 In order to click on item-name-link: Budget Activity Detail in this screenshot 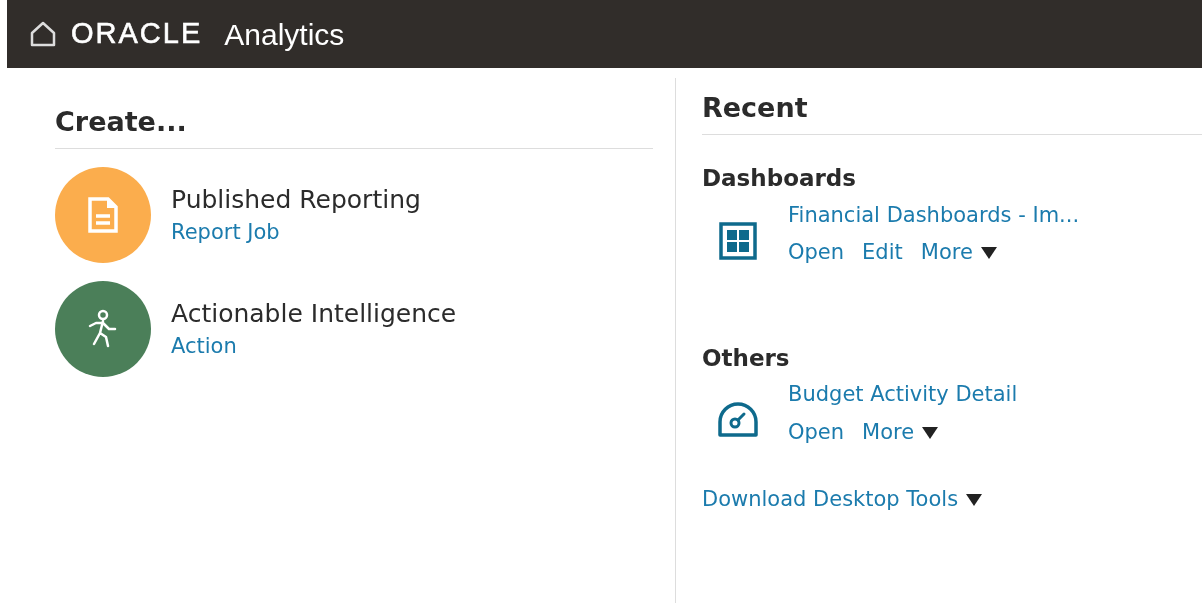, I will do `click(903, 394)`.